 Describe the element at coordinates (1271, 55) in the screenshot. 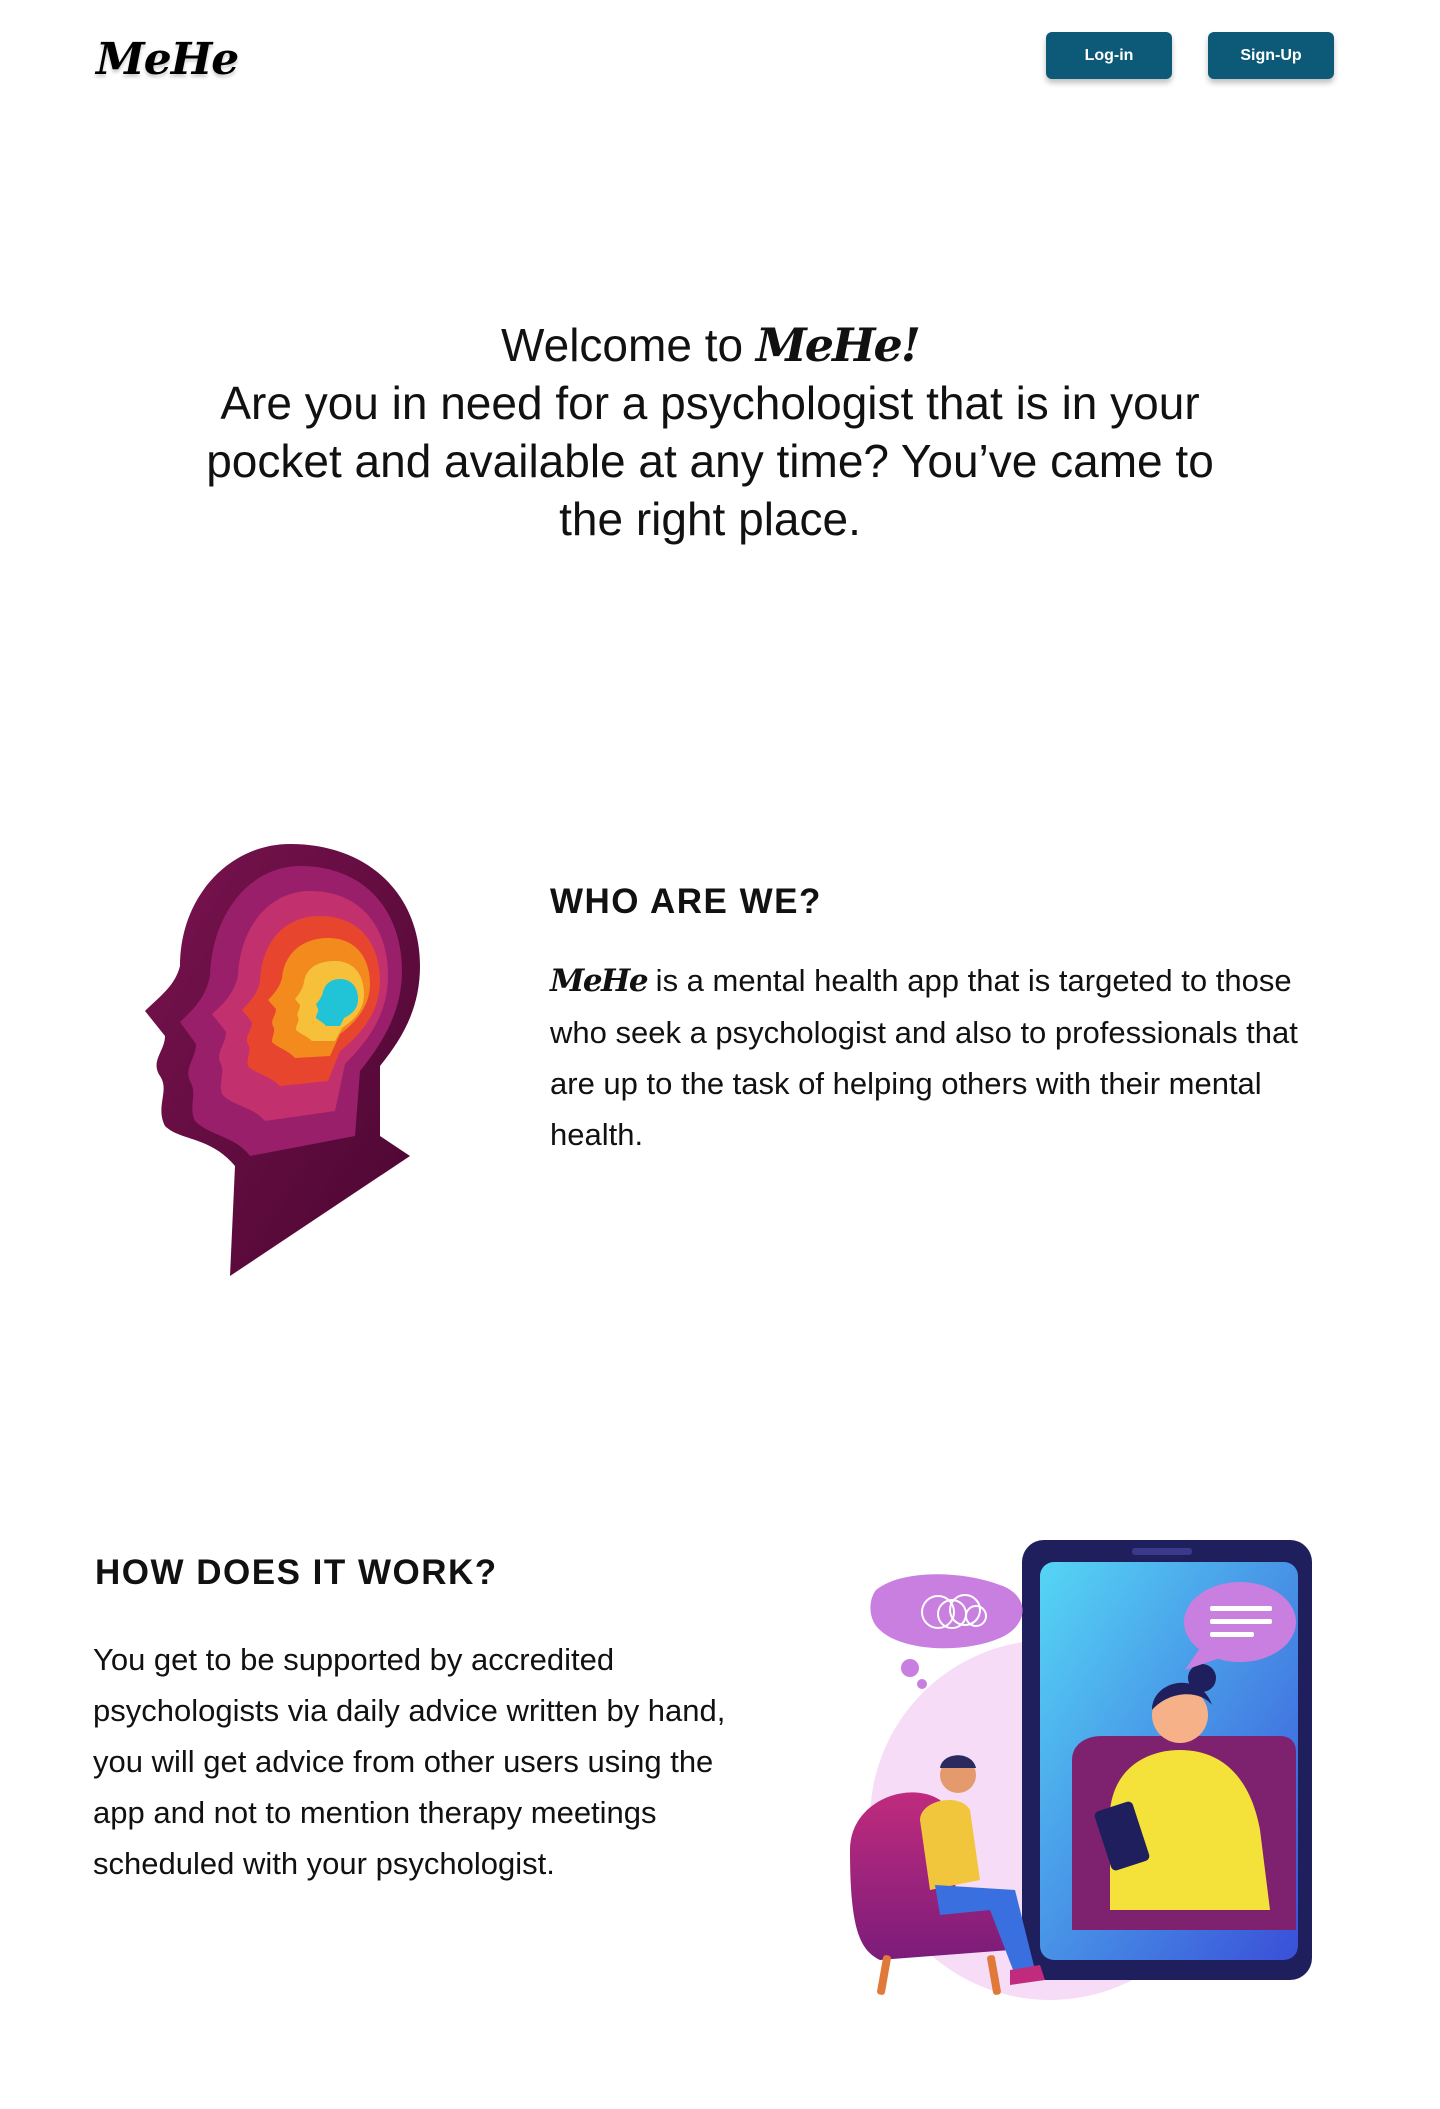

I see `signup-button: Sign-Up` at that location.